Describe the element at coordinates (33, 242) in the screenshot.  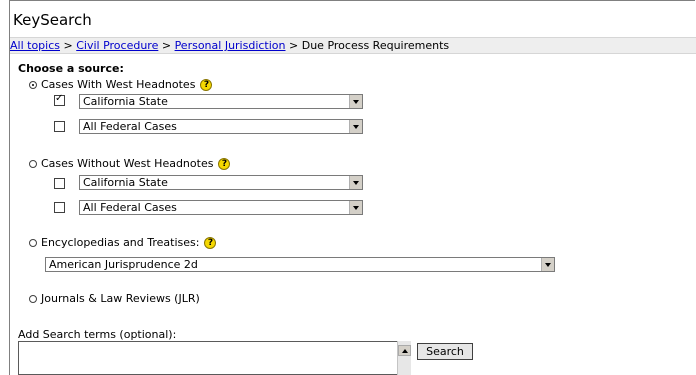
I see `radio-encyclopedias` at that location.